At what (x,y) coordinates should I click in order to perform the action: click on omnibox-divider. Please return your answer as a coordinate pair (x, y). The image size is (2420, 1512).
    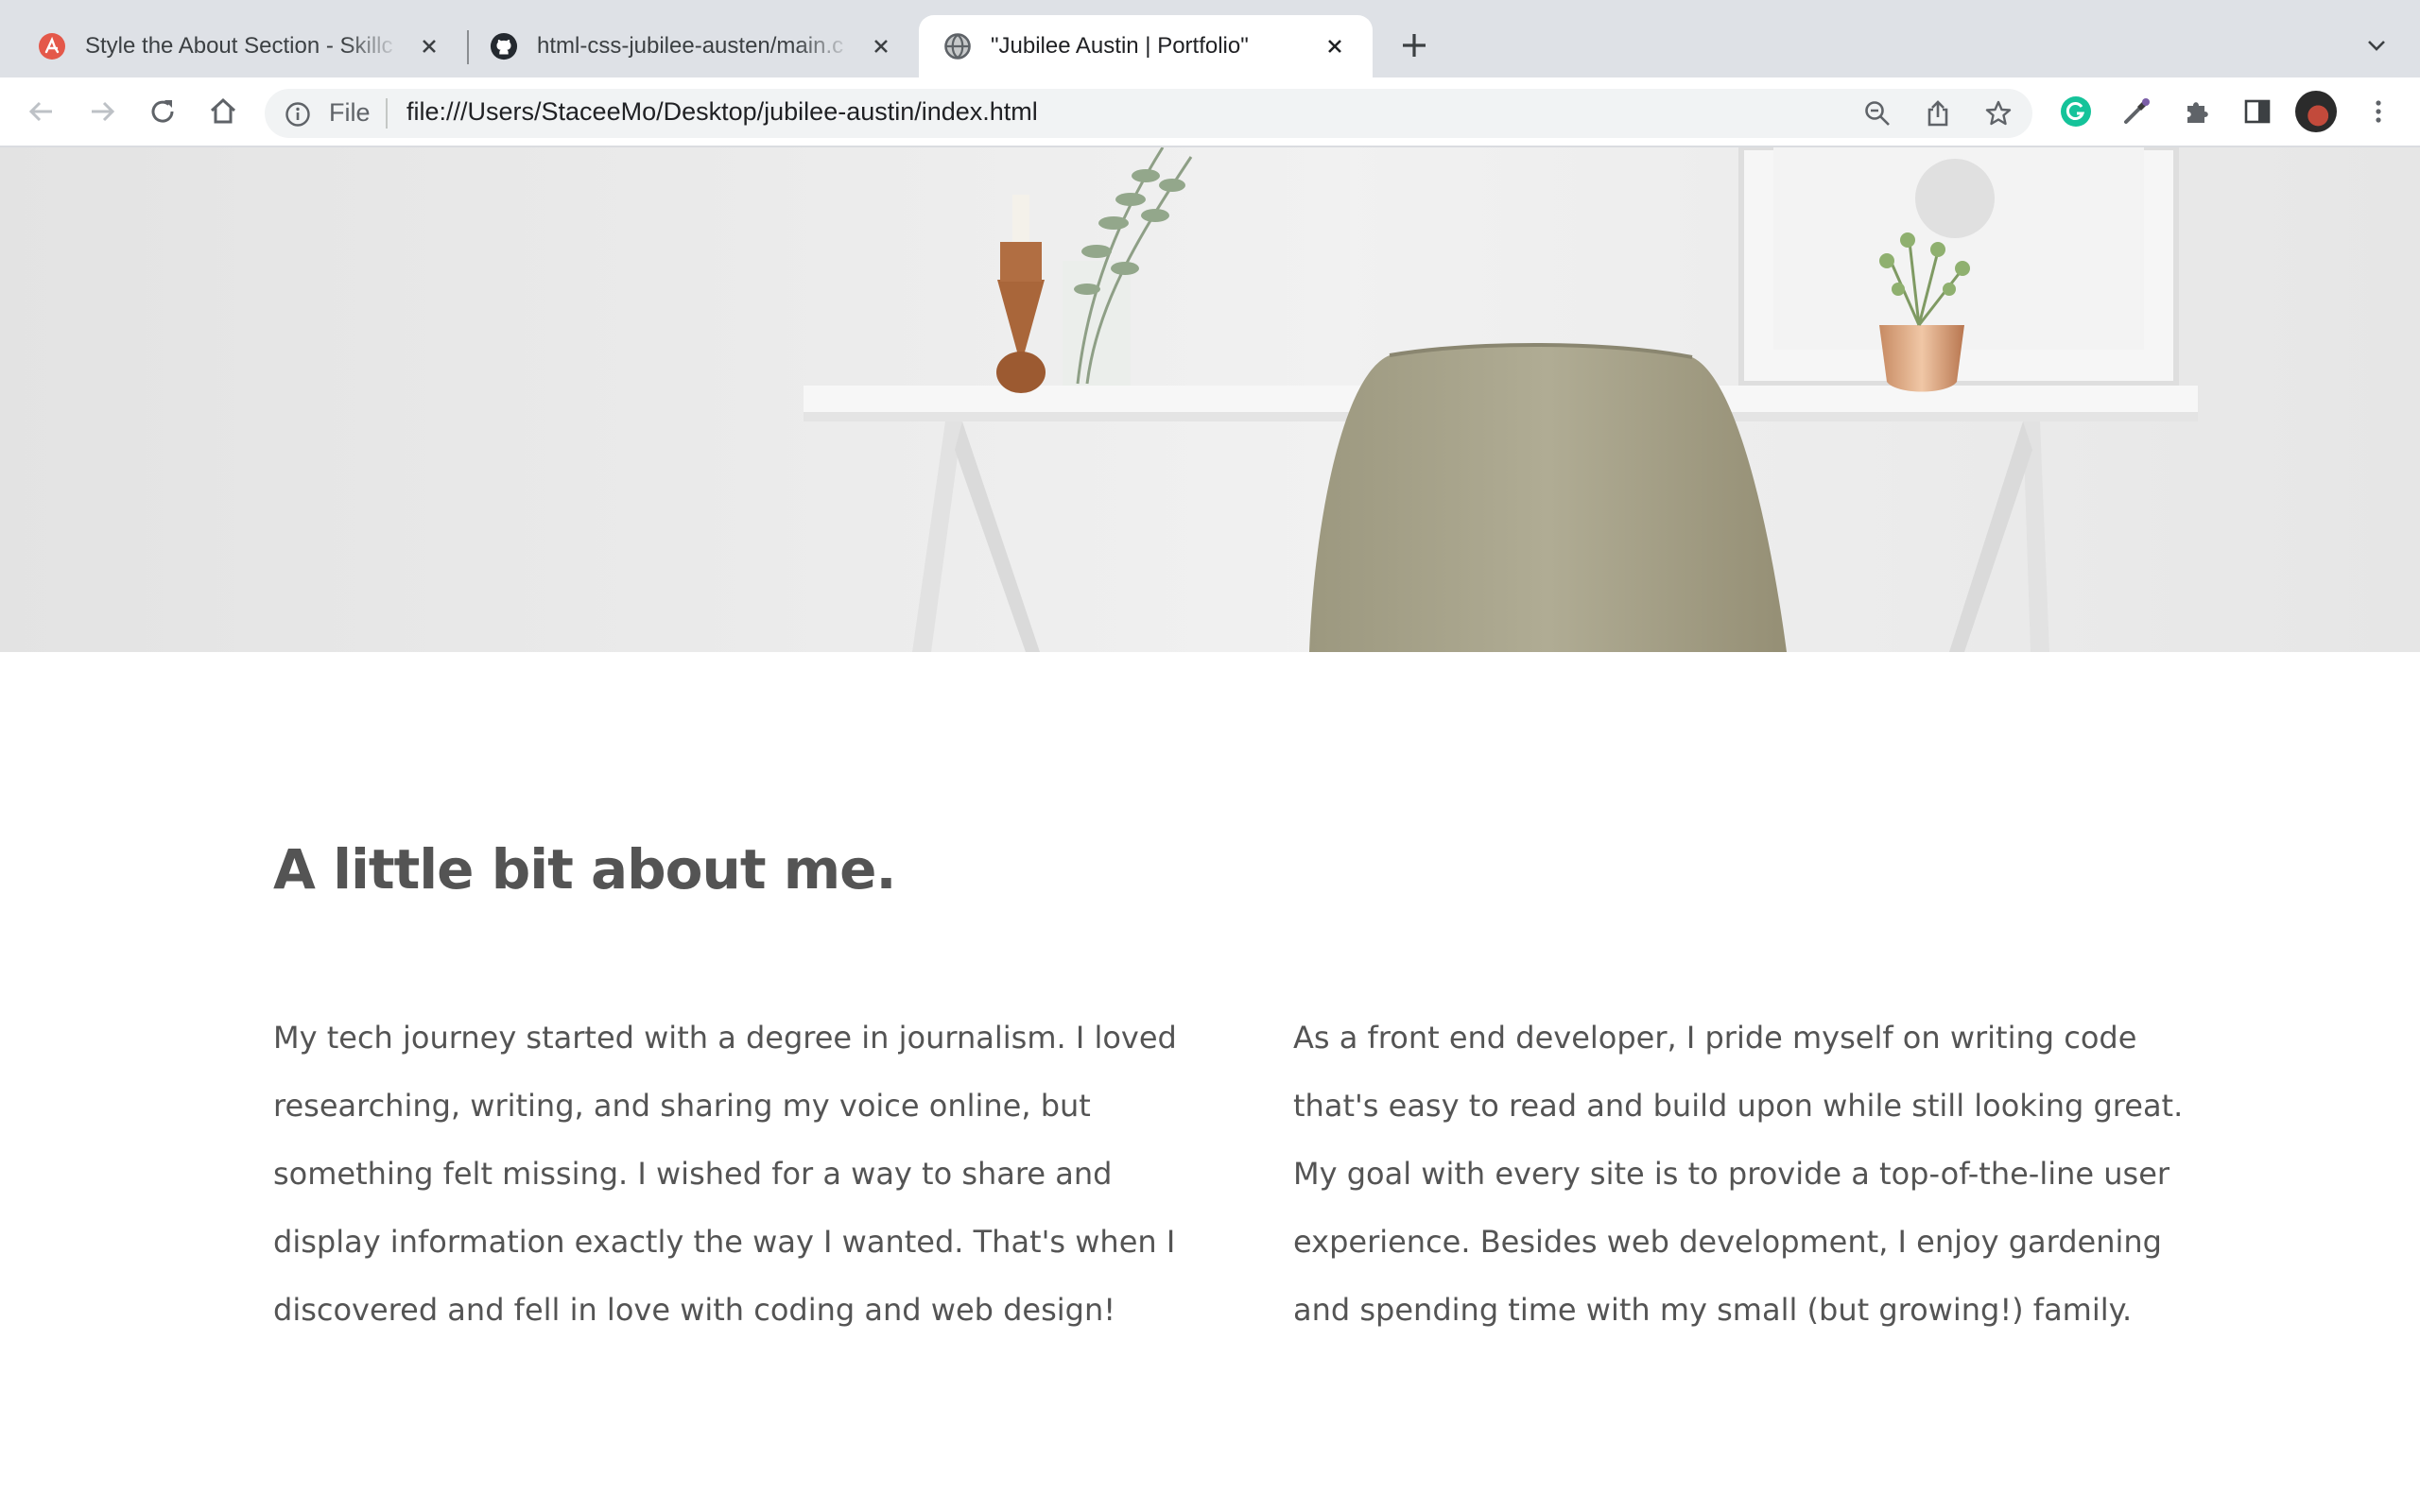
    Looking at the image, I should click on (387, 113).